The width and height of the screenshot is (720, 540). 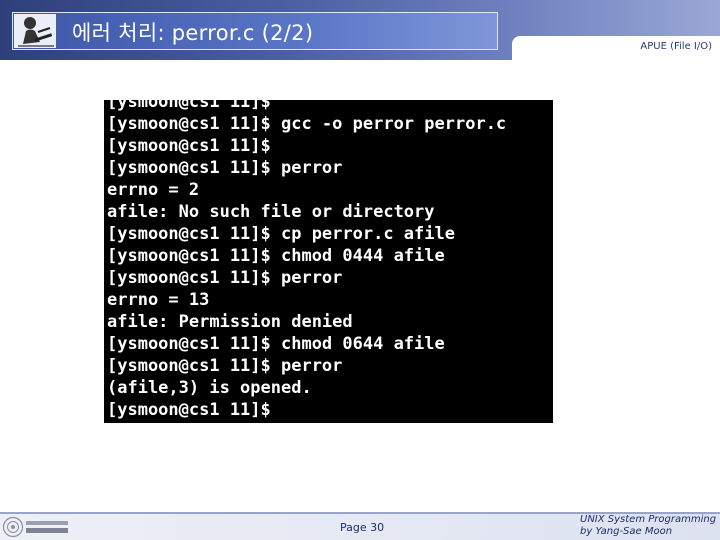 What do you see at coordinates (271, 212) in the screenshot?
I see `terminal-line: afile: No such file or directory` at bounding box center [271, 212].